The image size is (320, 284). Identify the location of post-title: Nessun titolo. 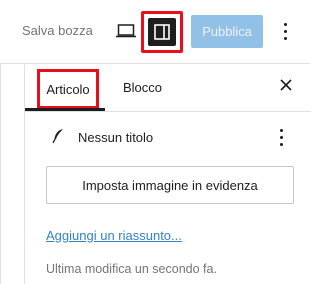
(116, 137).